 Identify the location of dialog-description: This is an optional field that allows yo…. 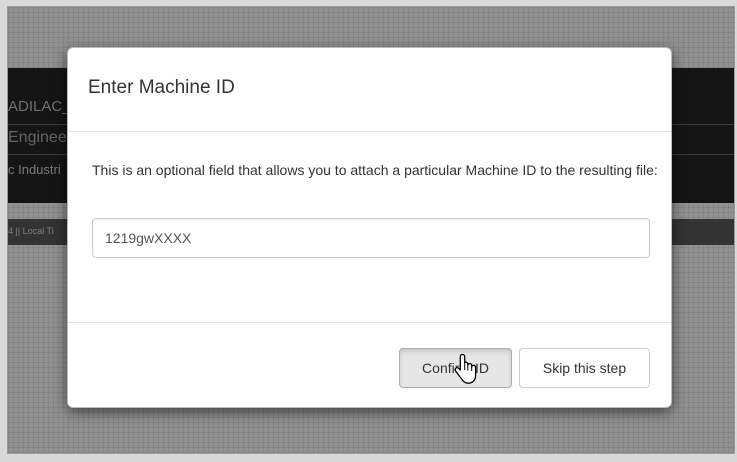
(375, 170).